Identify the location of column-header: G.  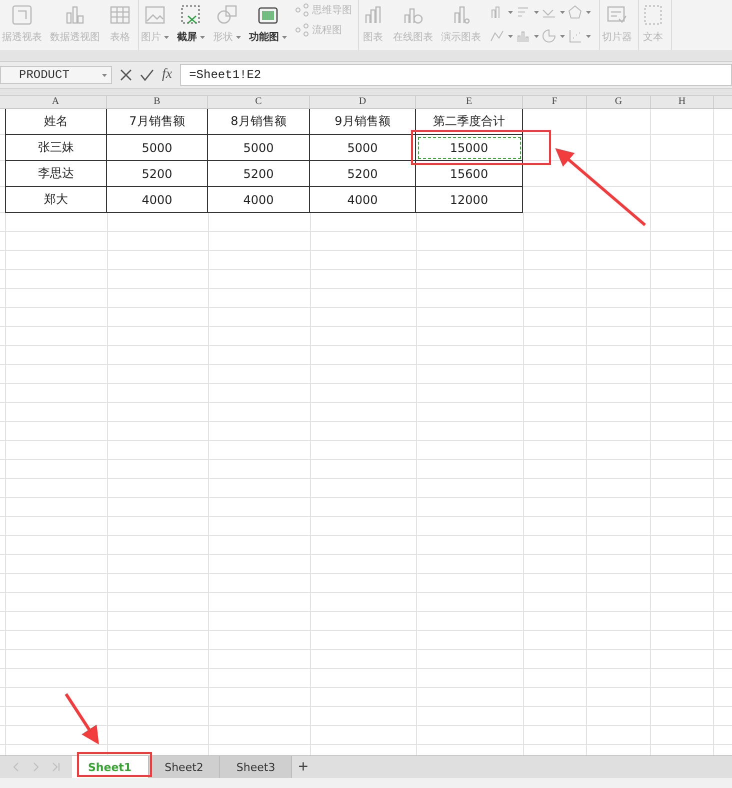
(619, 102).